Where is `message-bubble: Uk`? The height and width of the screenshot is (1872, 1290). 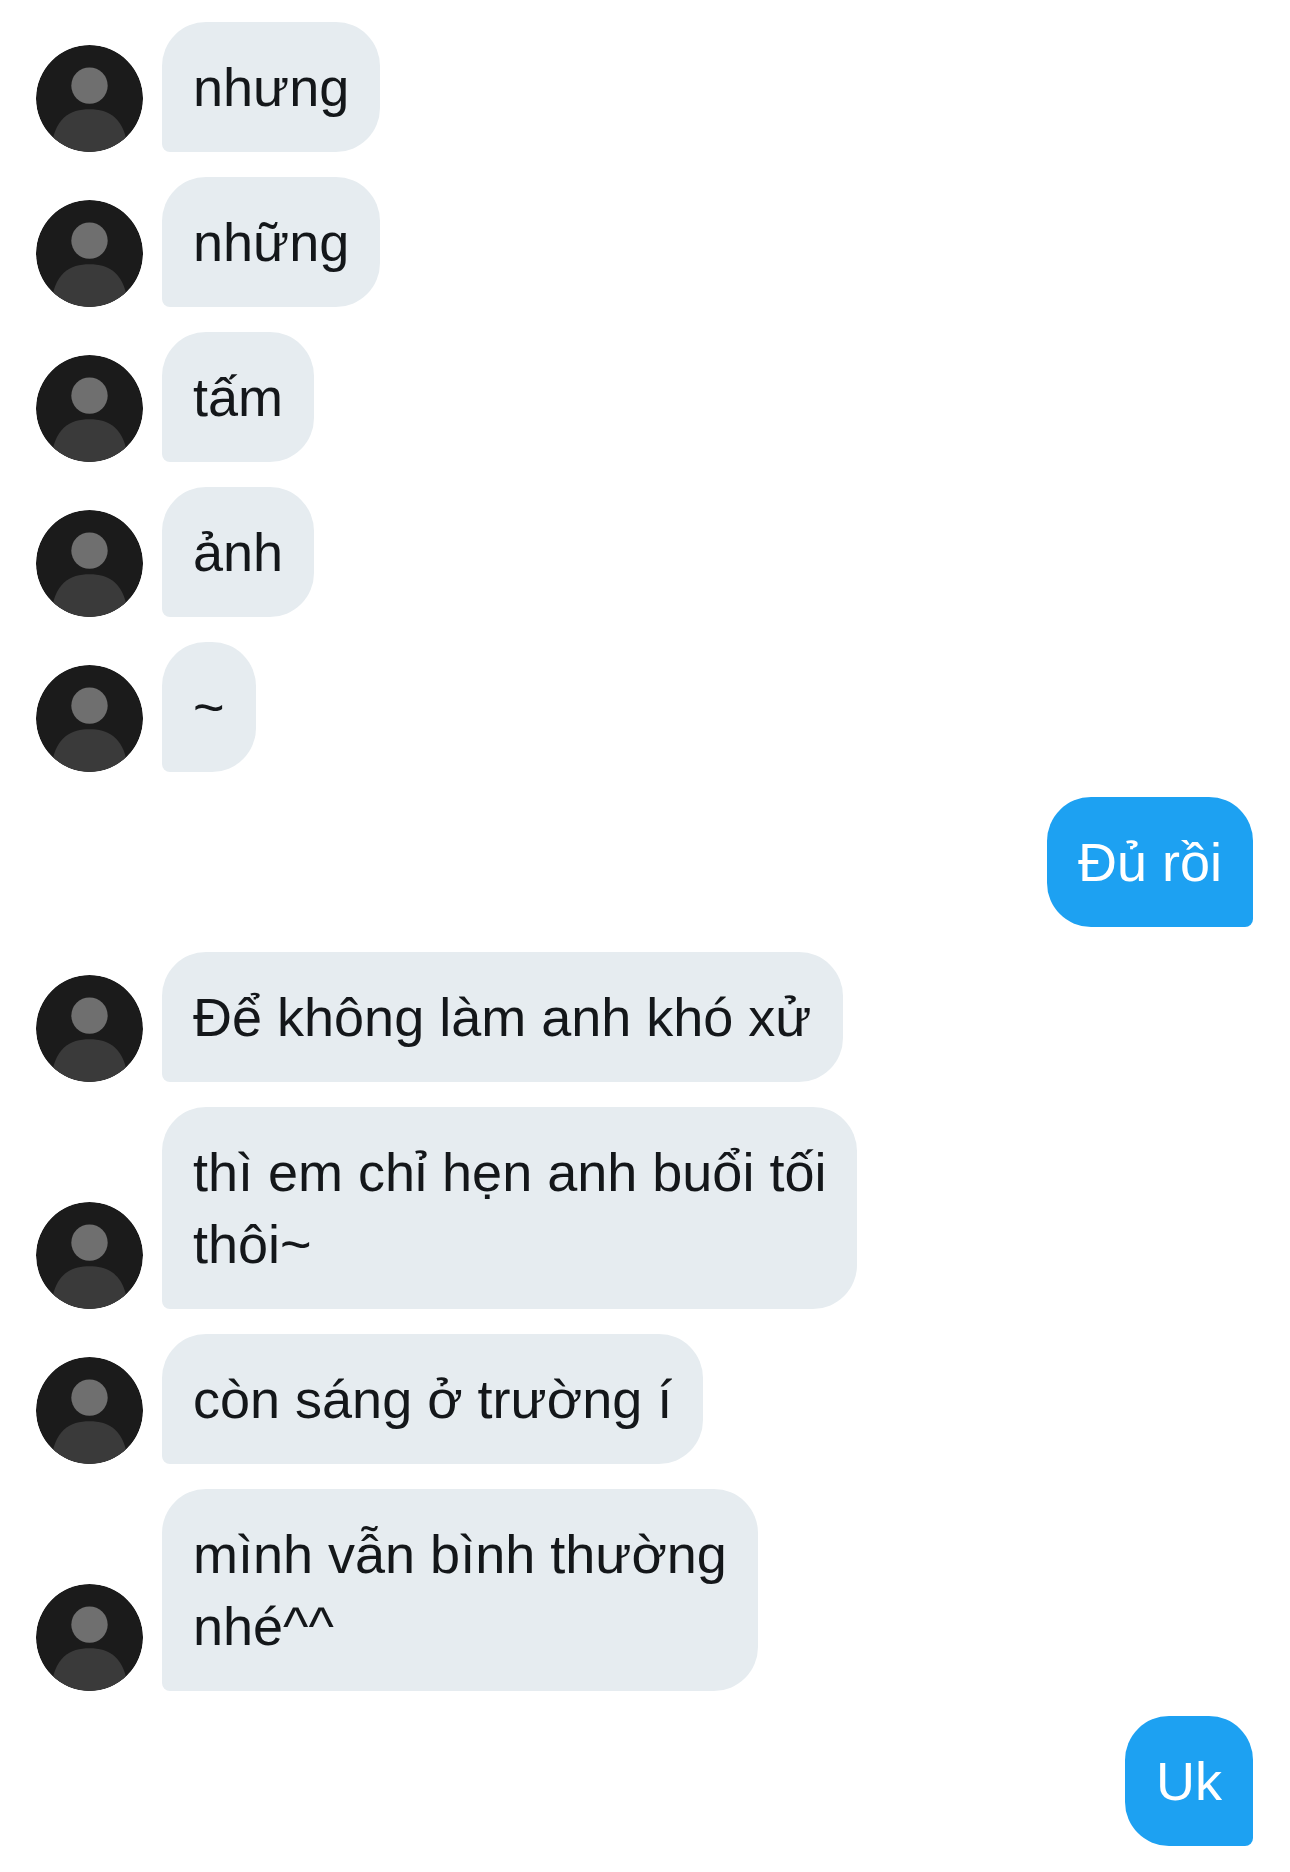
message-bubble: Uk is located at coordinates (1189, 1781).